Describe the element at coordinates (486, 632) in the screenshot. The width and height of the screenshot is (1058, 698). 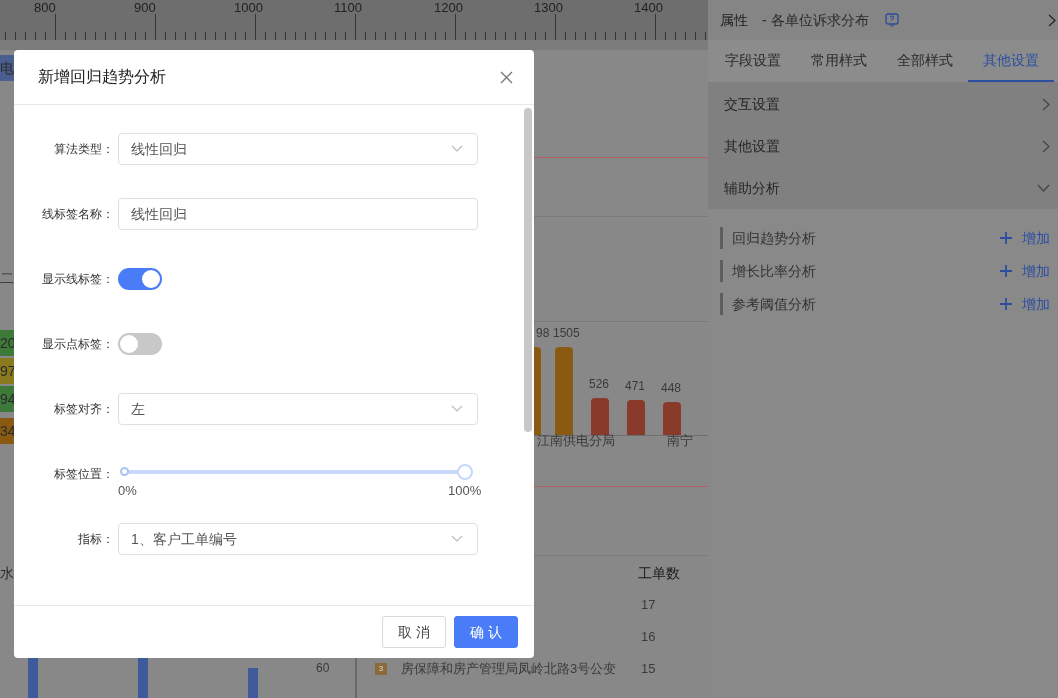
I see `confirm-button: 确 认` at that location.